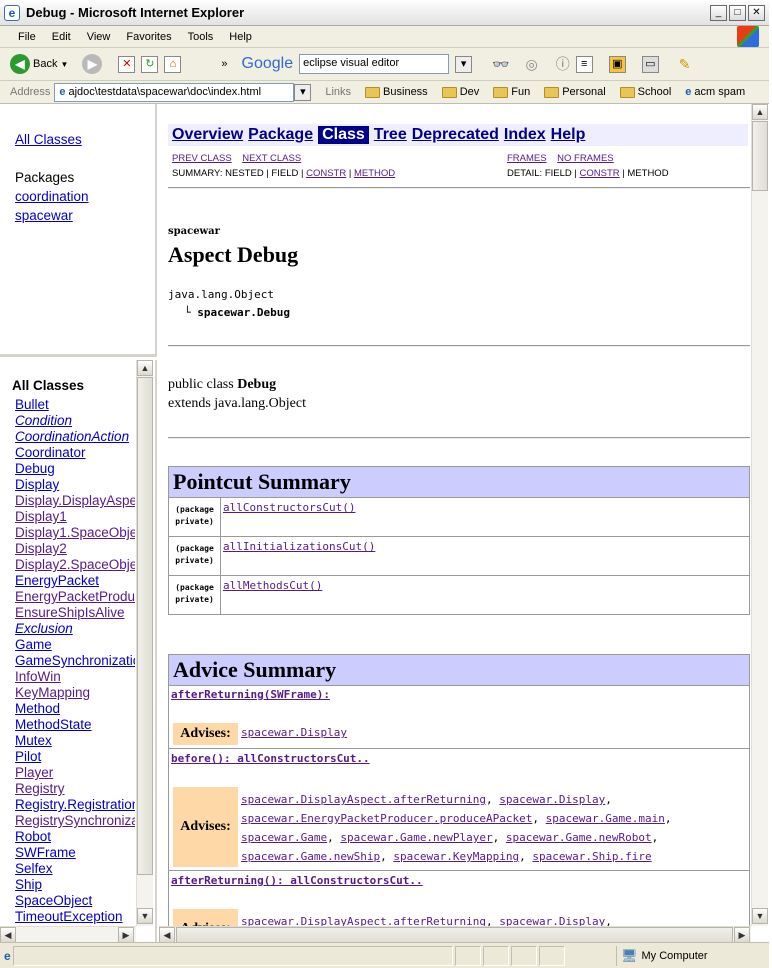  Describe the element at coordinates (525, 135) in the screenshot. I see `nav-index: Index` at that location.